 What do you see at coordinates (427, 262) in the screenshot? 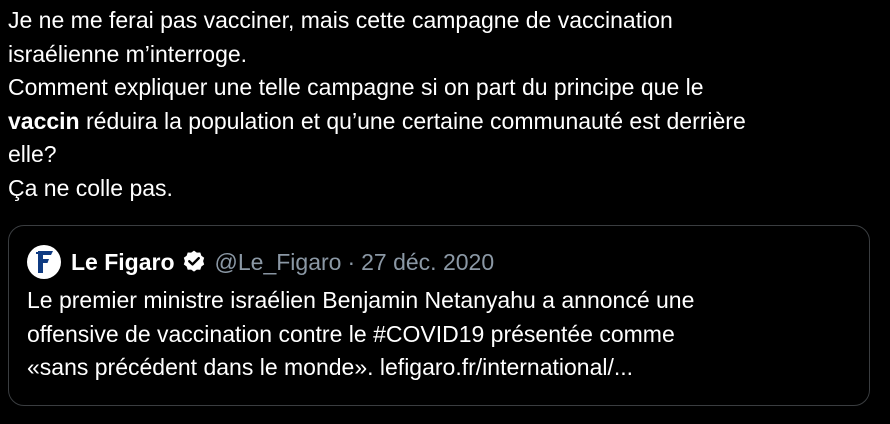
I see `tweet-date: 27 déc. 2020` at bounding box center [427, 262].